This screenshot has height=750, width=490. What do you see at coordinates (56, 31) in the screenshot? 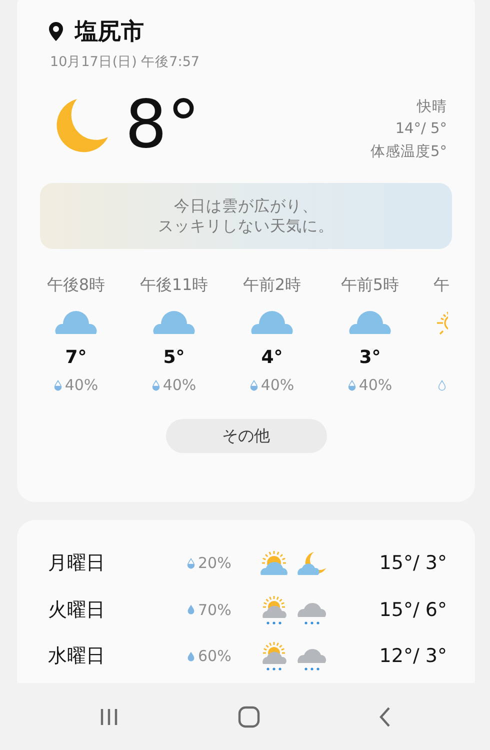
I see `location-pin-icon` at bounding box center [56, 31].